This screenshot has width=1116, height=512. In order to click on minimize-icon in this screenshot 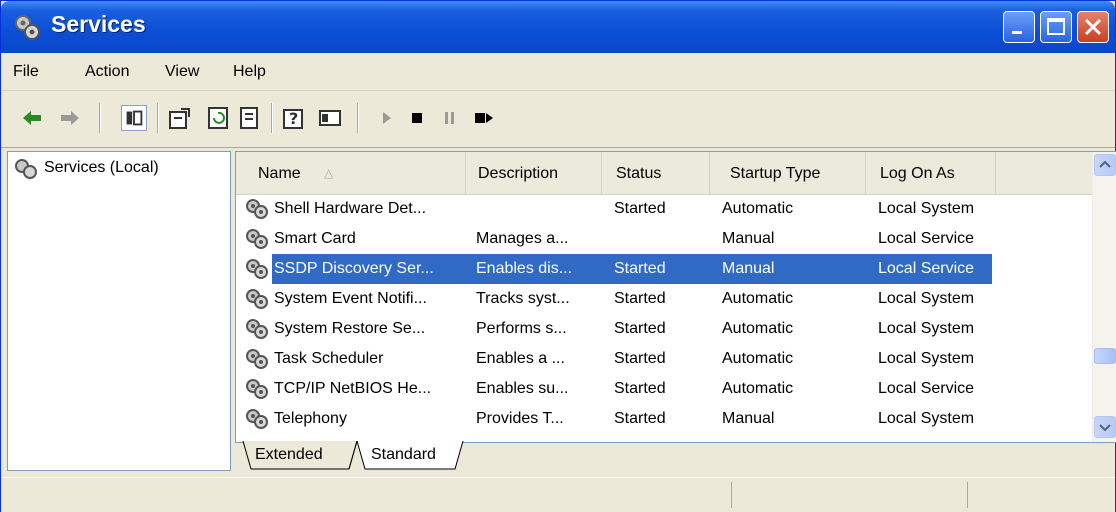, I will do `click(1017, 32)`.